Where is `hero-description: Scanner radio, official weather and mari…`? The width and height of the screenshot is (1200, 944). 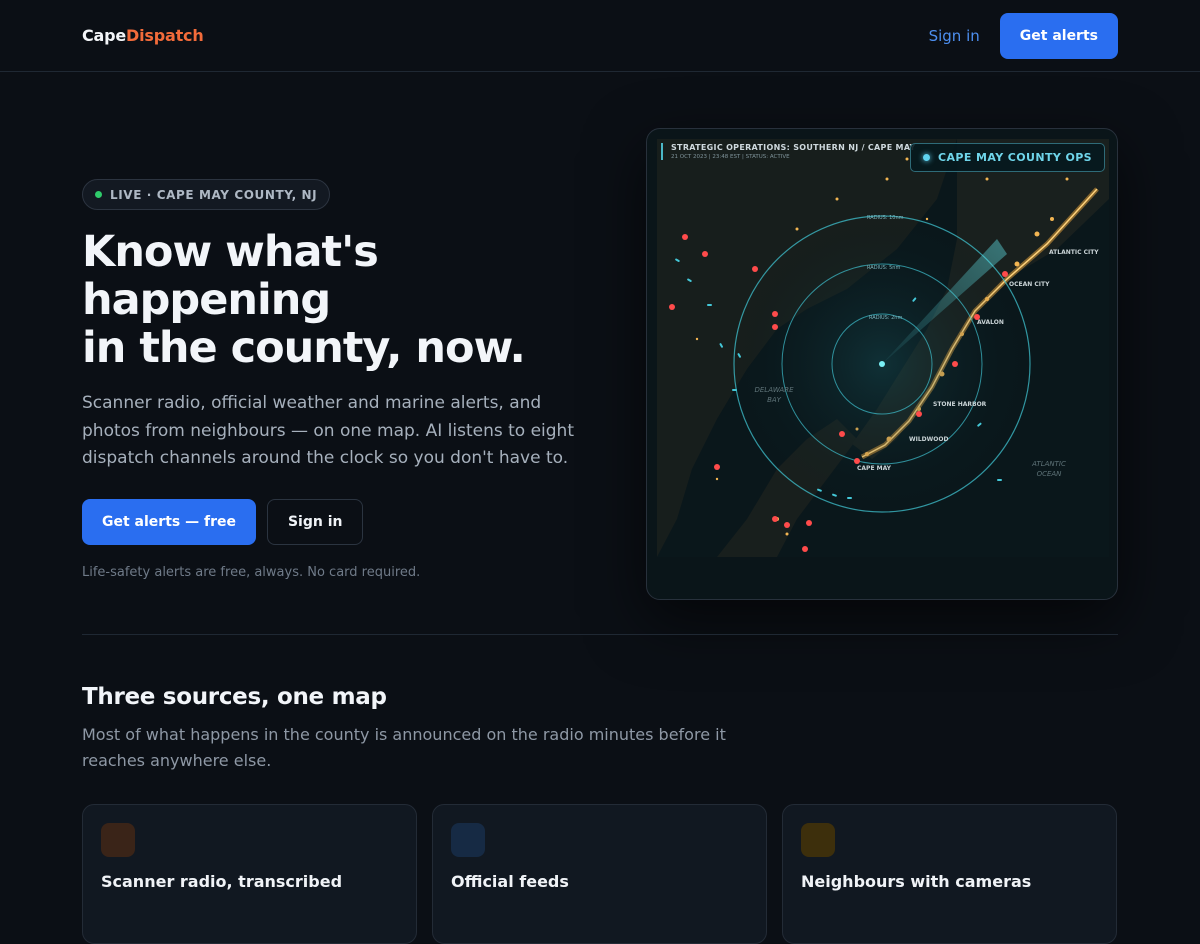 hero-description: Scanner radio, official weather and mari… is located at coordinates (328, 430).